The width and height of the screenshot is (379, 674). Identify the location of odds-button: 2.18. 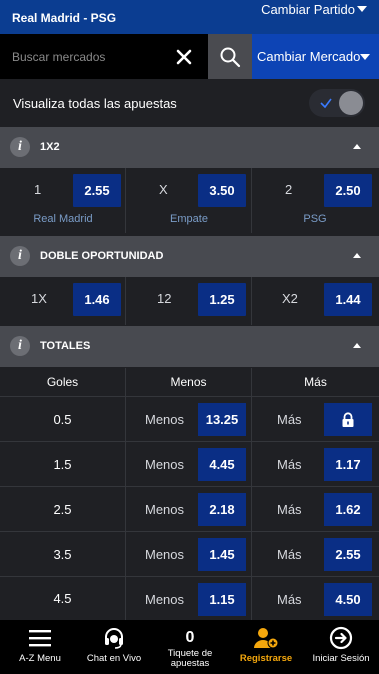
(222, 509).